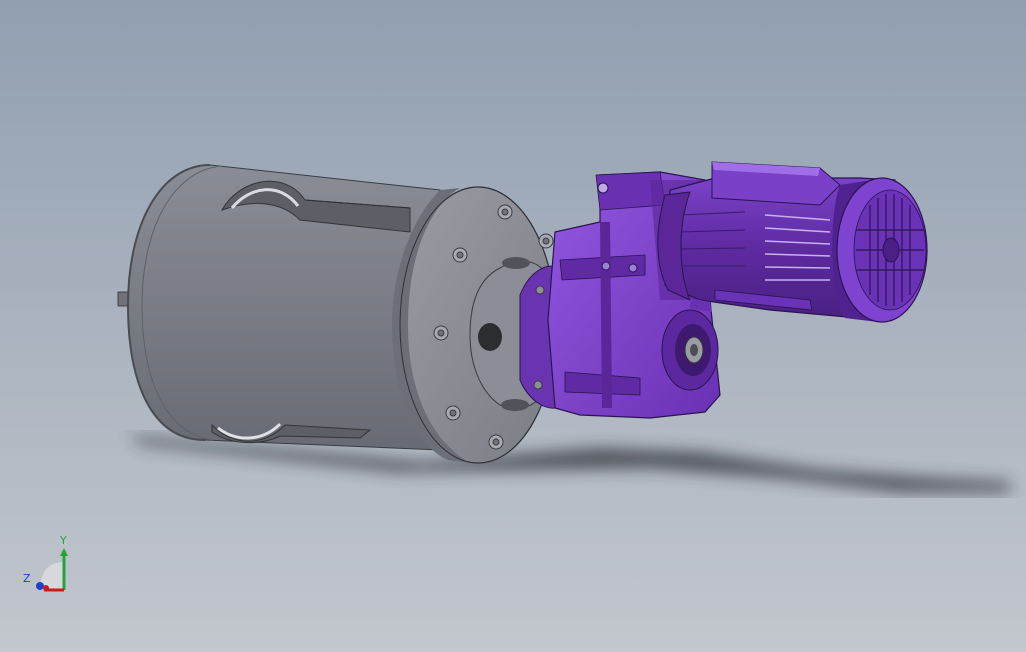 This screenshot has height=652, width=1026. What do you see at coordinates (690, 350) in the screenshot?
I see `gearbox-output-bore` at bounding box center [690, 350].